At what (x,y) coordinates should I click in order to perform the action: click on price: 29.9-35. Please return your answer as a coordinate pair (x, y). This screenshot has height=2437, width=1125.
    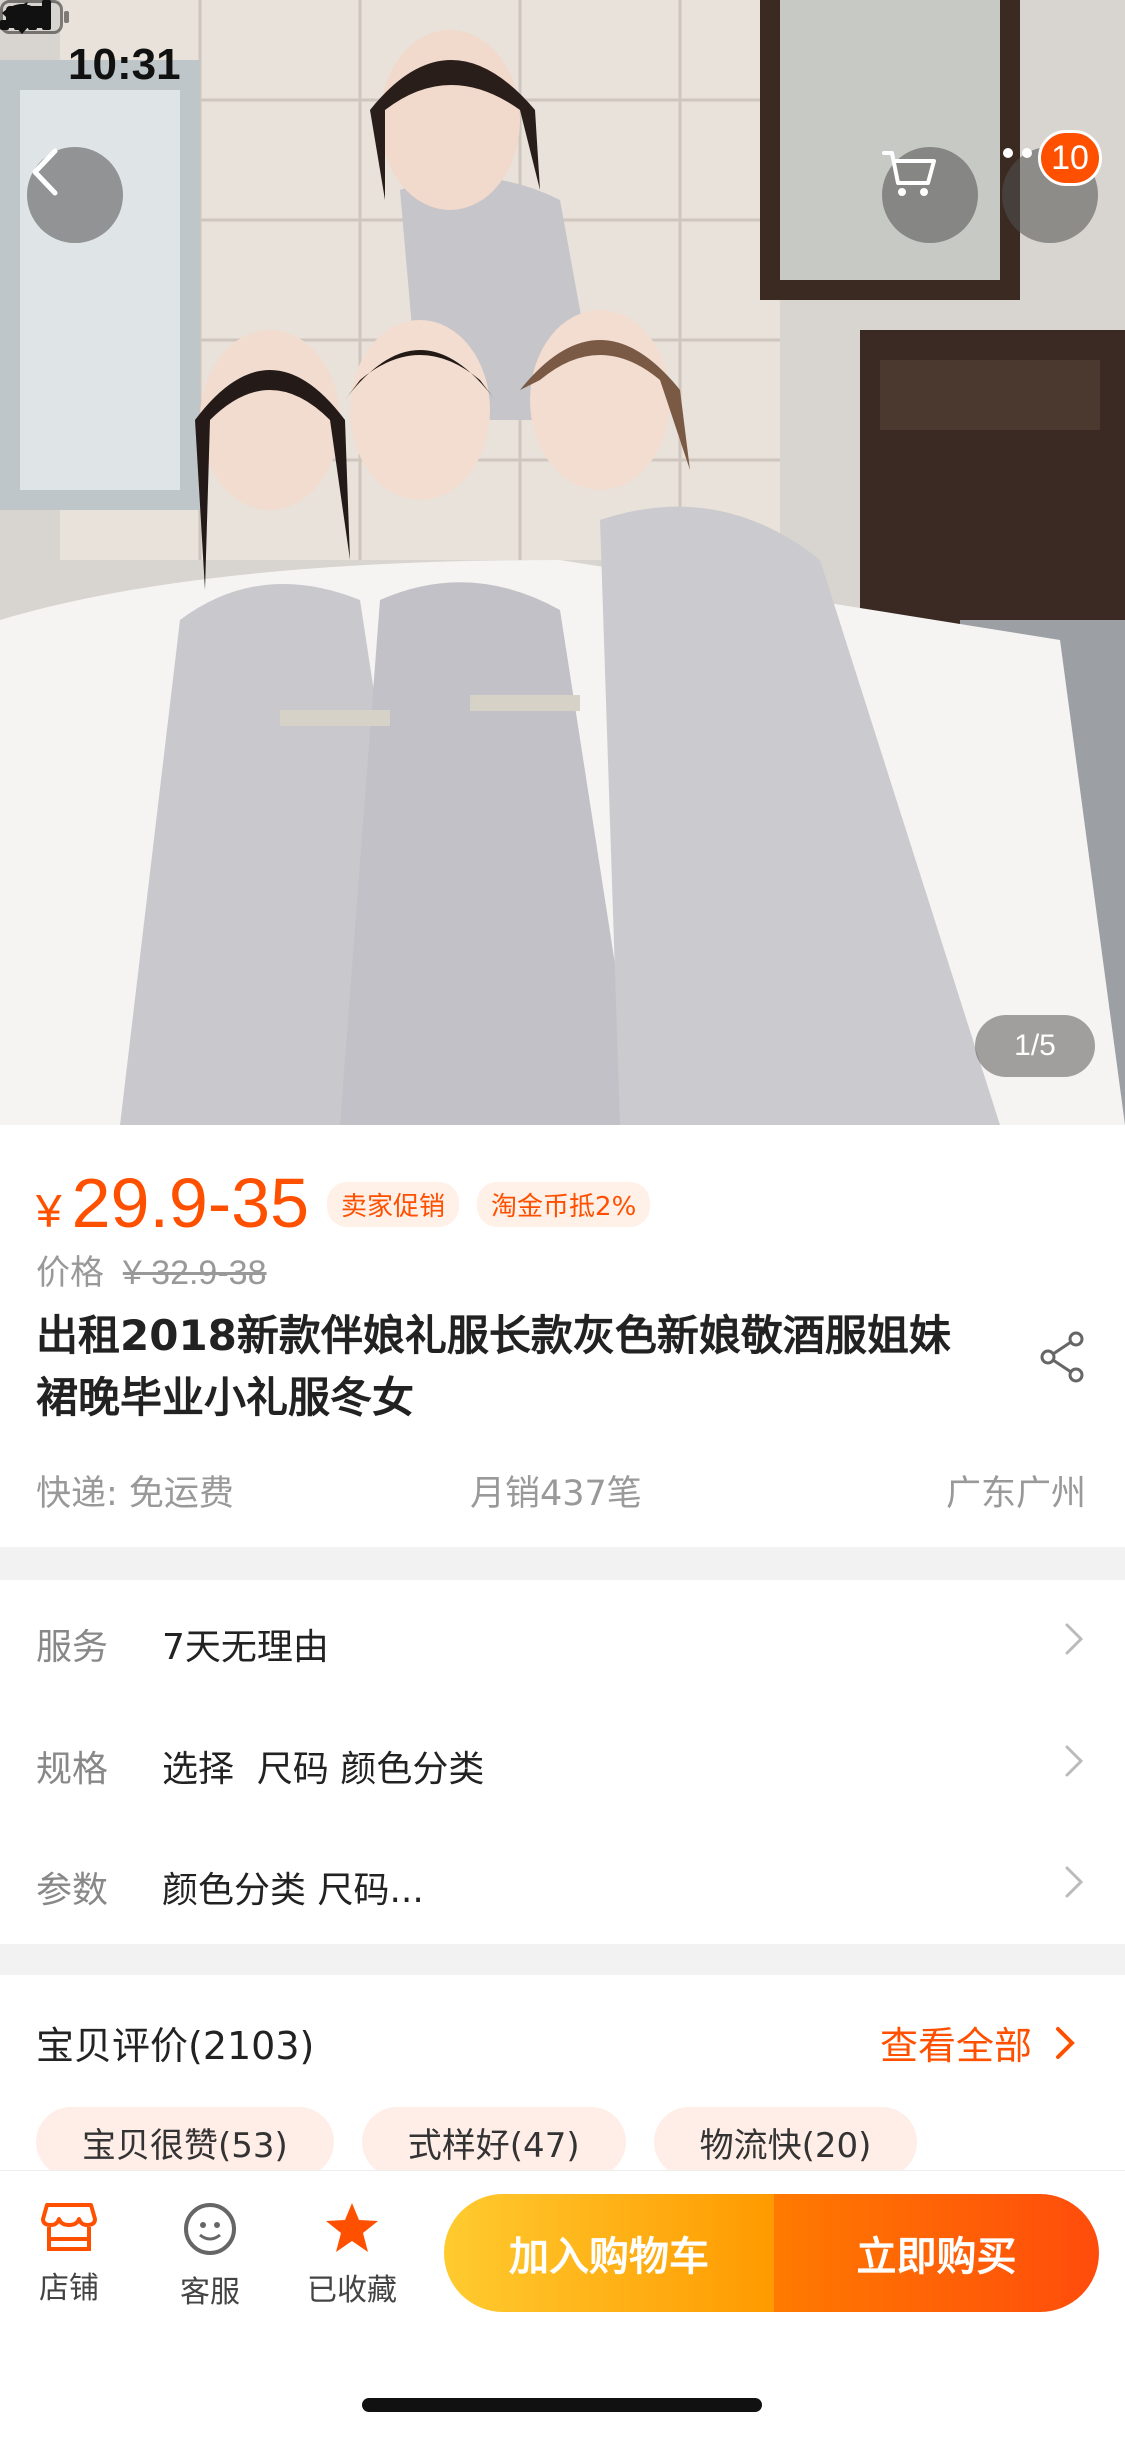
    Looking at the image, I should click on (190, 1203).